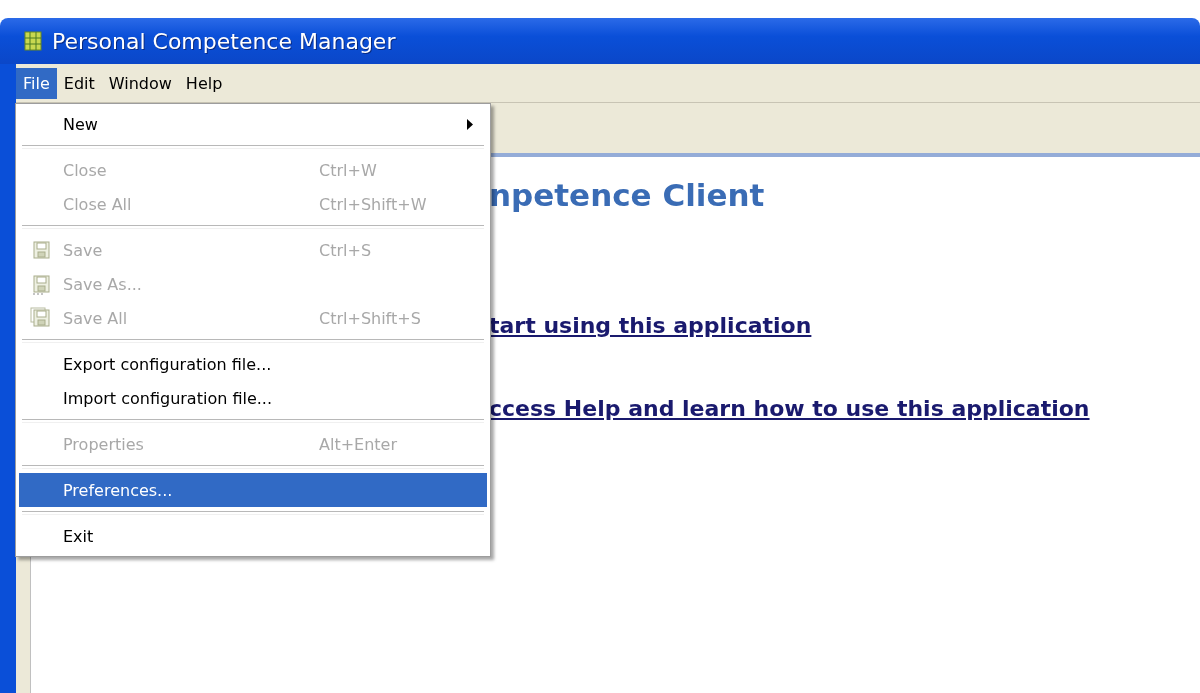 This screenshot has height=693, width=1200. Describe the element at coordinates (253, 124) in the screenshot. I see `menu-item: New` at that location.